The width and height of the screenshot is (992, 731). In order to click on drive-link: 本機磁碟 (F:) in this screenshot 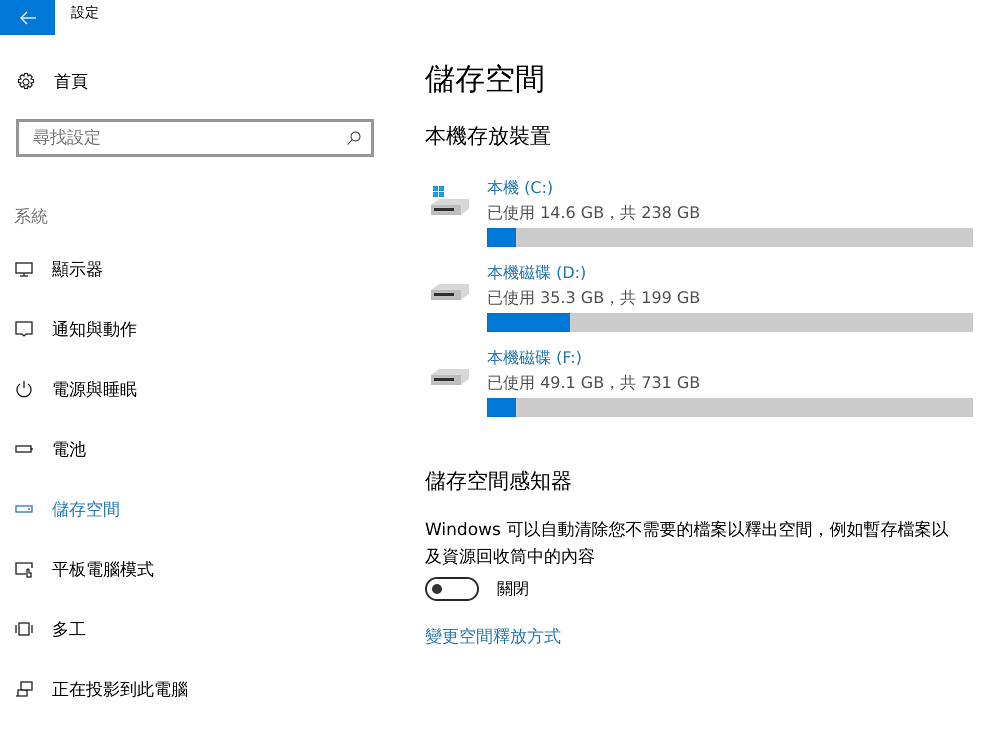, I will do `click(534, 358)`.